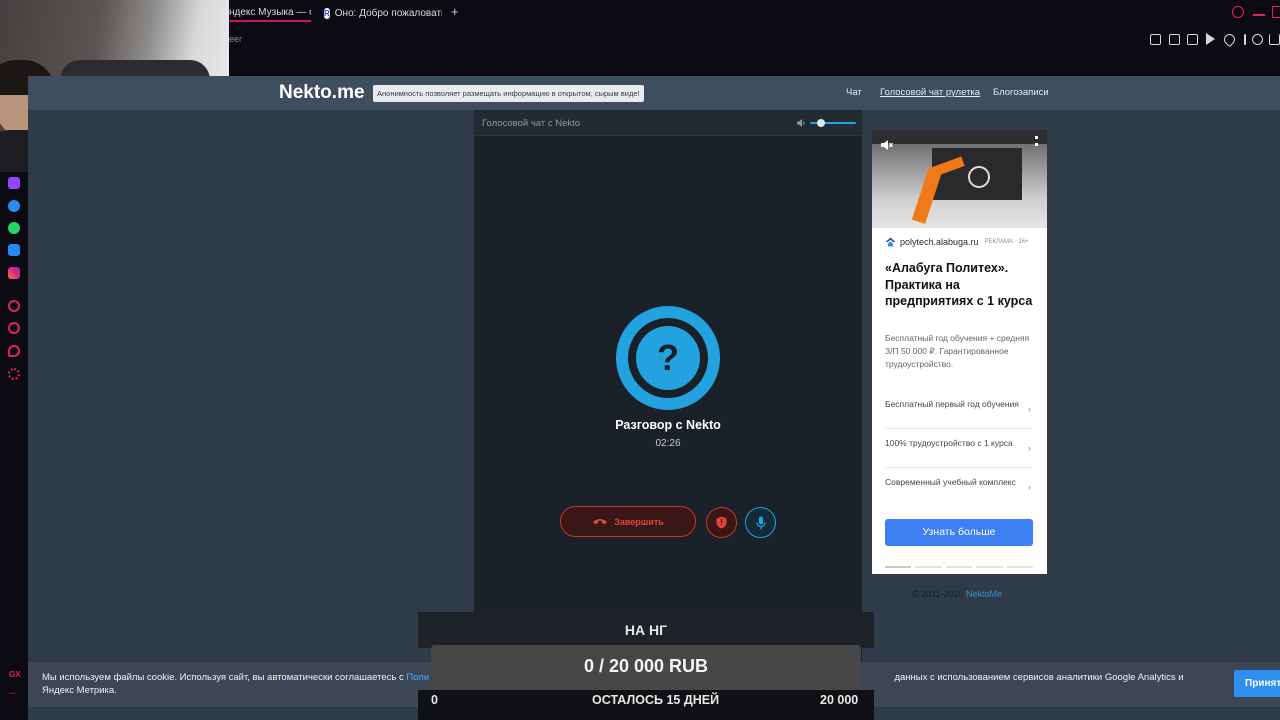 This screenshot has height=720, width=1280. I want to click on end-call-button: Завершить, so click(628, 521).